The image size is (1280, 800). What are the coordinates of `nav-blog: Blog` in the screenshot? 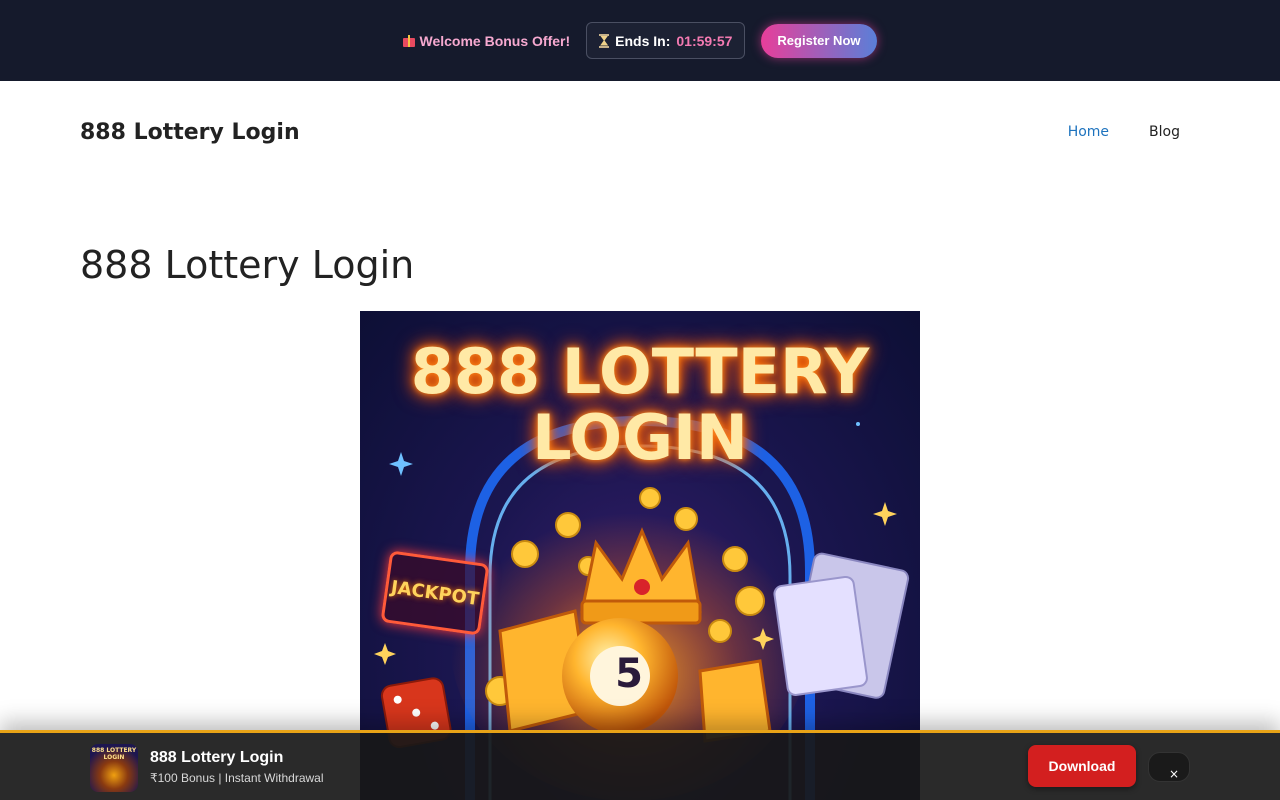 It's located at (1164, 132).